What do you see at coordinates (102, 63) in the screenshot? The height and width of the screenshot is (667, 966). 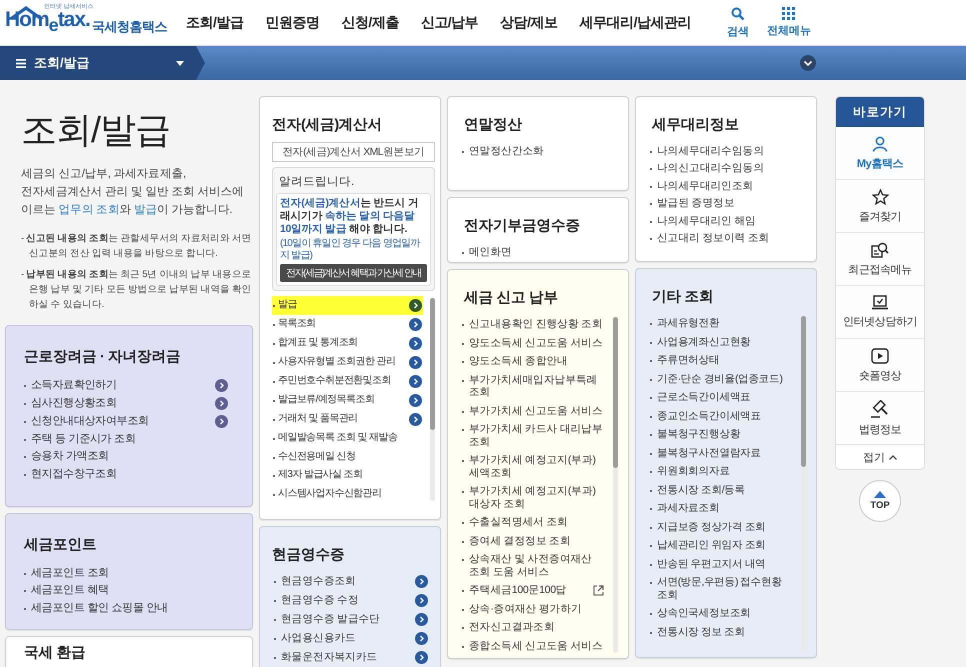 I see `section-menu-button: 조회/발급` at bounding box center [102, 63].